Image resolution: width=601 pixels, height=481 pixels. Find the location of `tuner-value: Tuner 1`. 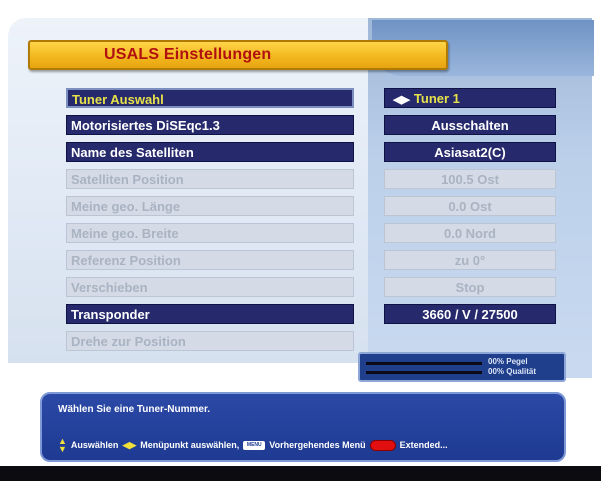

tuner-value: Tuner 1 is located at coordinates (436, 98).